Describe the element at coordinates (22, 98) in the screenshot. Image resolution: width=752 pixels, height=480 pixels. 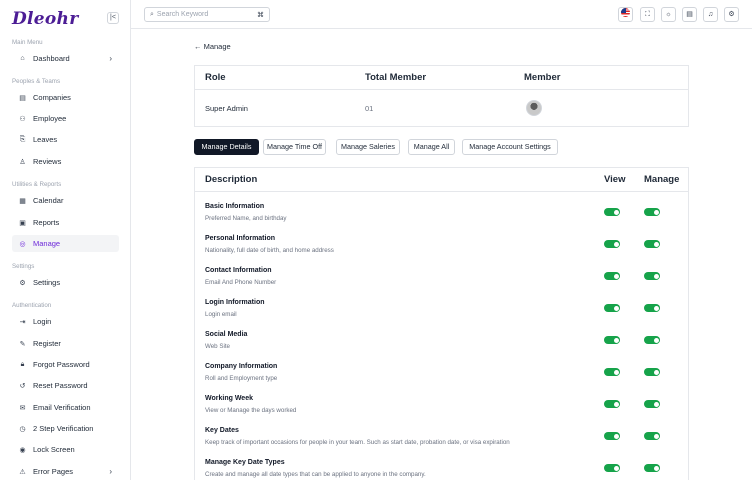
I see `building-icon: ▤` at that location.